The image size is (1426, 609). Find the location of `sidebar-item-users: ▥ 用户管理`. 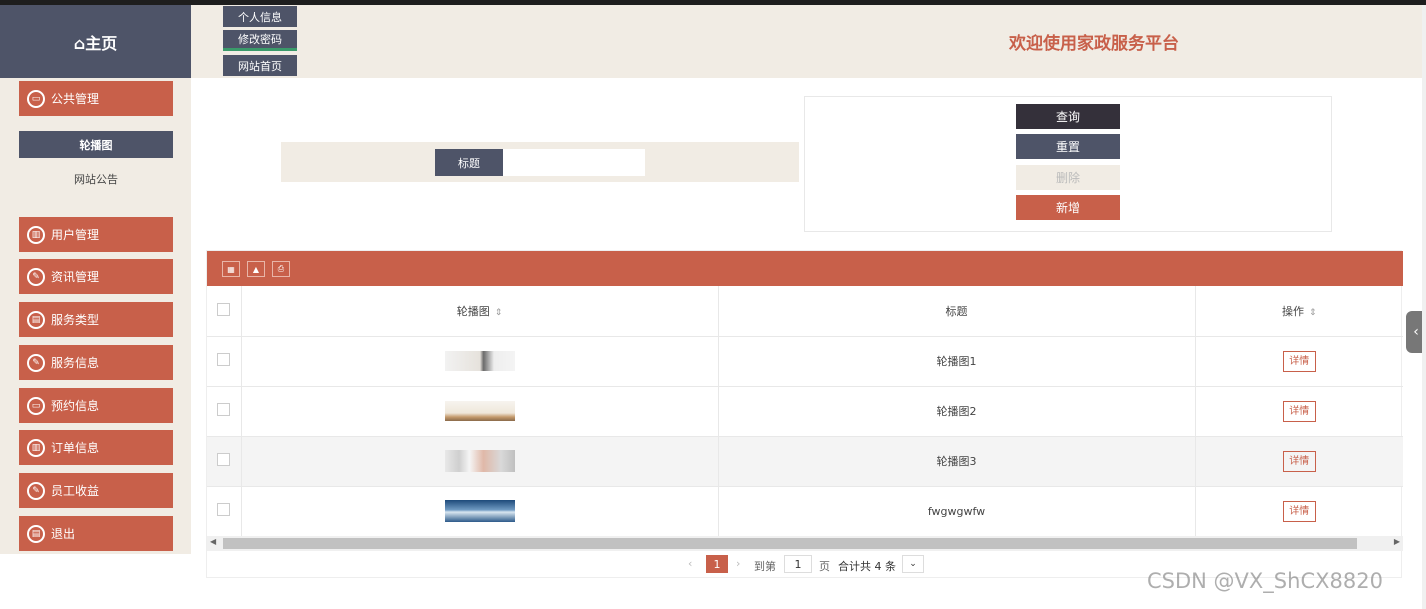

sidebar-item-users: ▥ 用户管理 is located at coordinates (96, 234).